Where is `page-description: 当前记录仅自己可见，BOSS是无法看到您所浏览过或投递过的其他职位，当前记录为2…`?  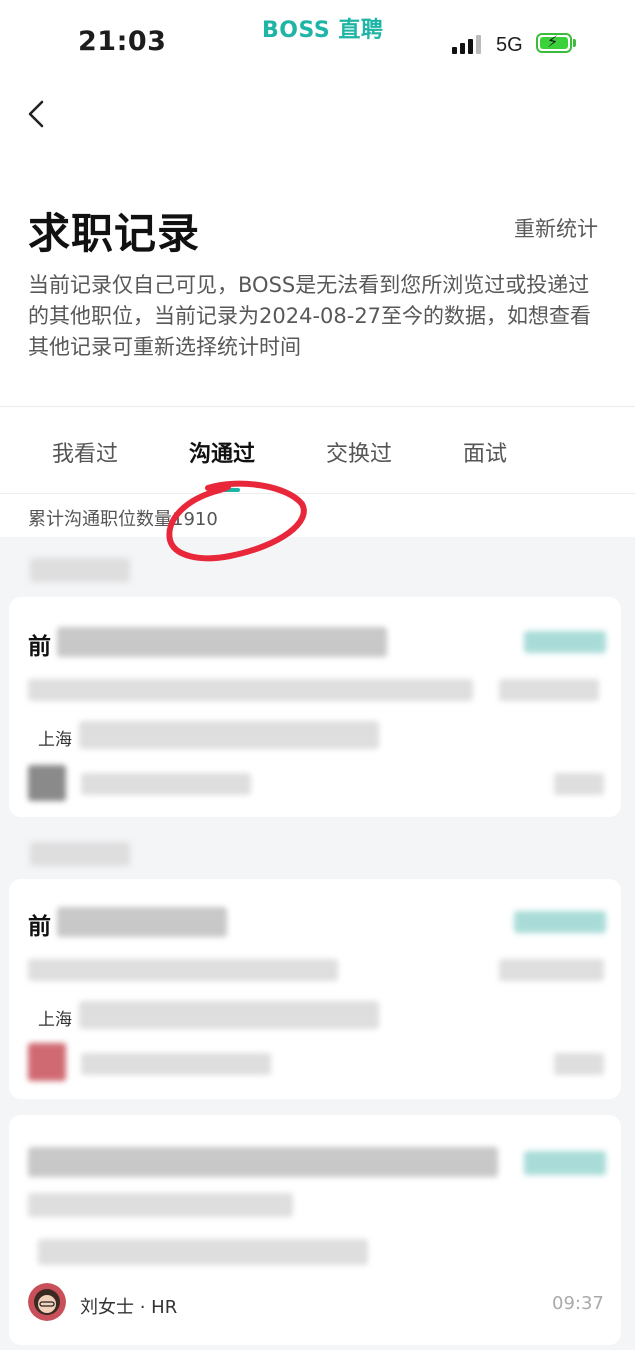
page-description: 当前记录仅自己可见，BOSS是无法看到您所浏览过或投递过的其他职位，当前记录为2… is located at coordinates (310, 316).